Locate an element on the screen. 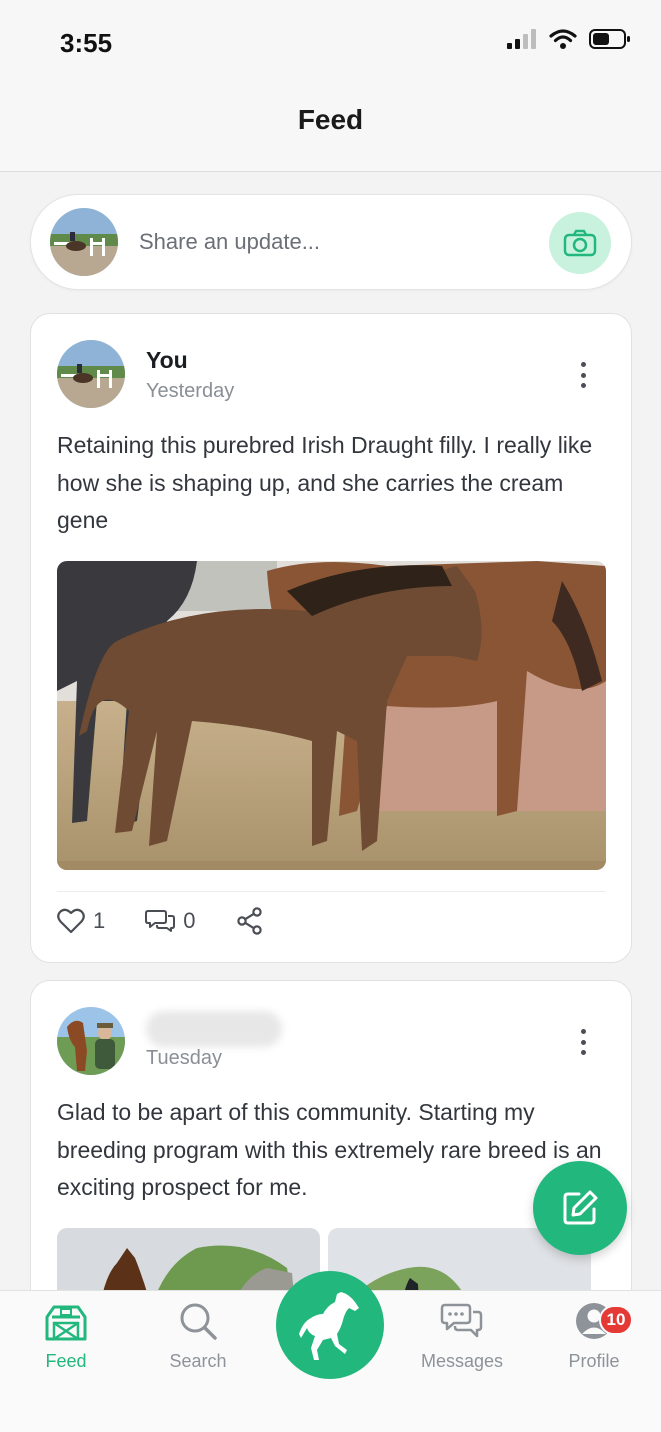 The image size is (661, 1432). barn-icon is located at coordinates (66, 1323).